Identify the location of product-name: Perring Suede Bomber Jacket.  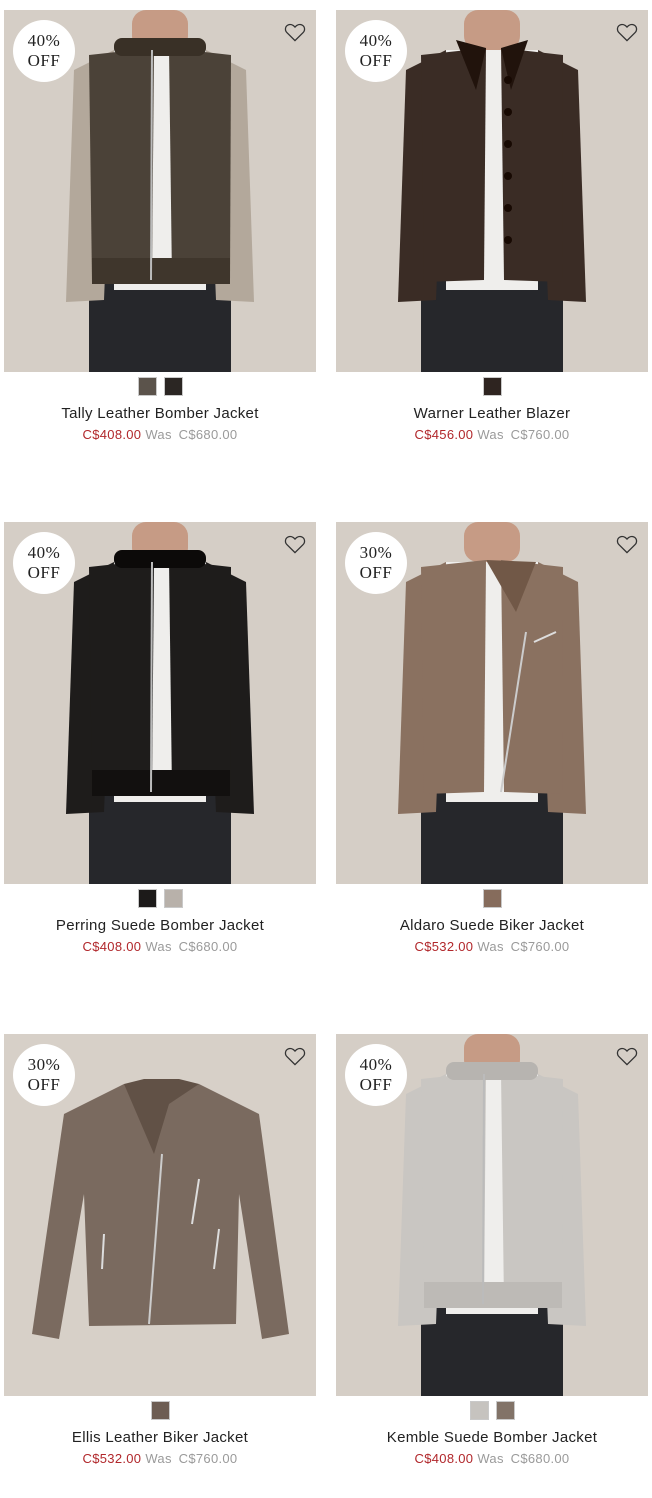
(160, 925).